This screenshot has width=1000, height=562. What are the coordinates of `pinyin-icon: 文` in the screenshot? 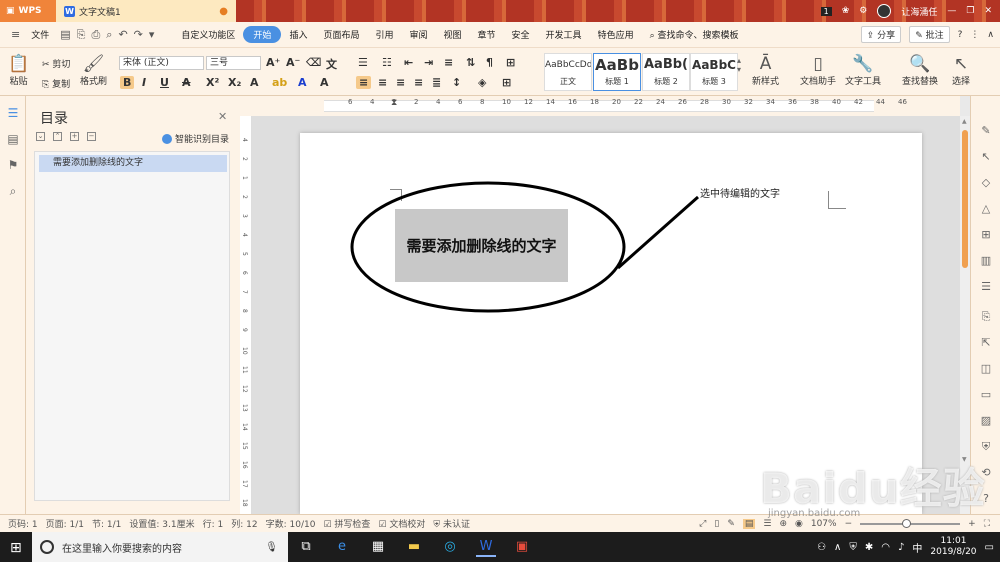 It's located at (331, 64).